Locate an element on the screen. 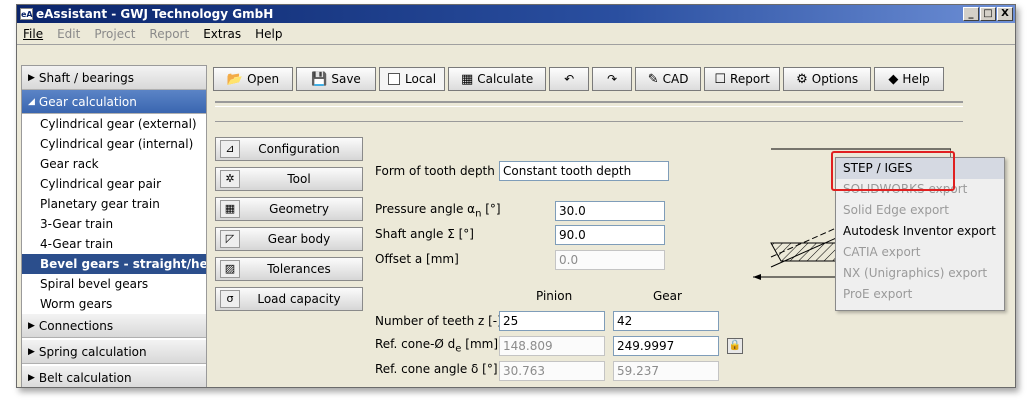  undo-button: ↶ is located at coordinates (569, 79).